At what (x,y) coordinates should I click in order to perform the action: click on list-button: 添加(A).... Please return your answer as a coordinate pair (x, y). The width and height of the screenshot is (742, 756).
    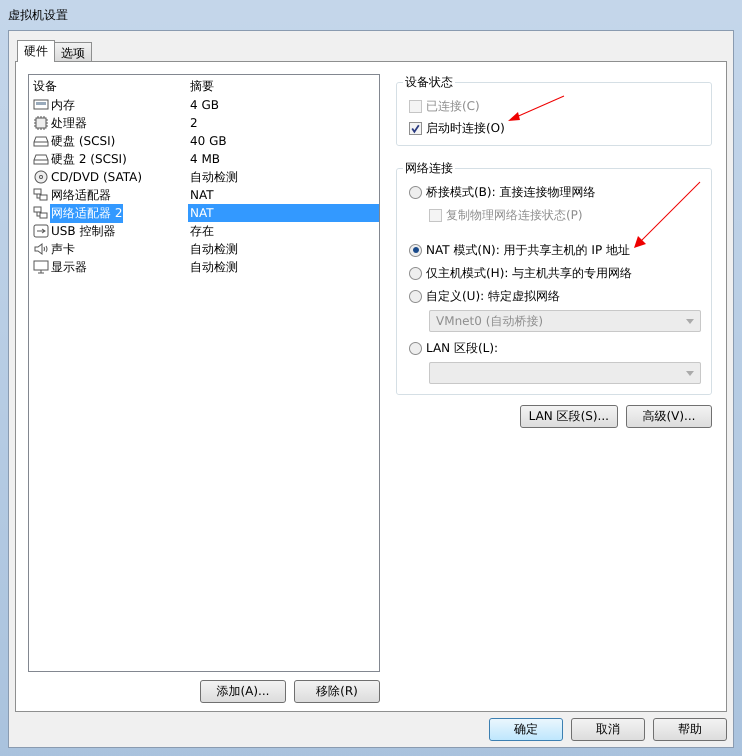
    Looking at the image, I should click on (243, 691).